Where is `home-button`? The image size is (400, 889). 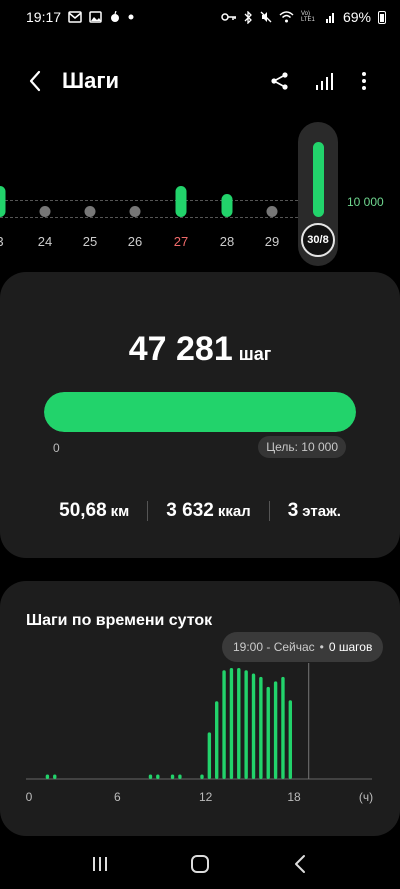 home-button is located at coordinates (200, 864).